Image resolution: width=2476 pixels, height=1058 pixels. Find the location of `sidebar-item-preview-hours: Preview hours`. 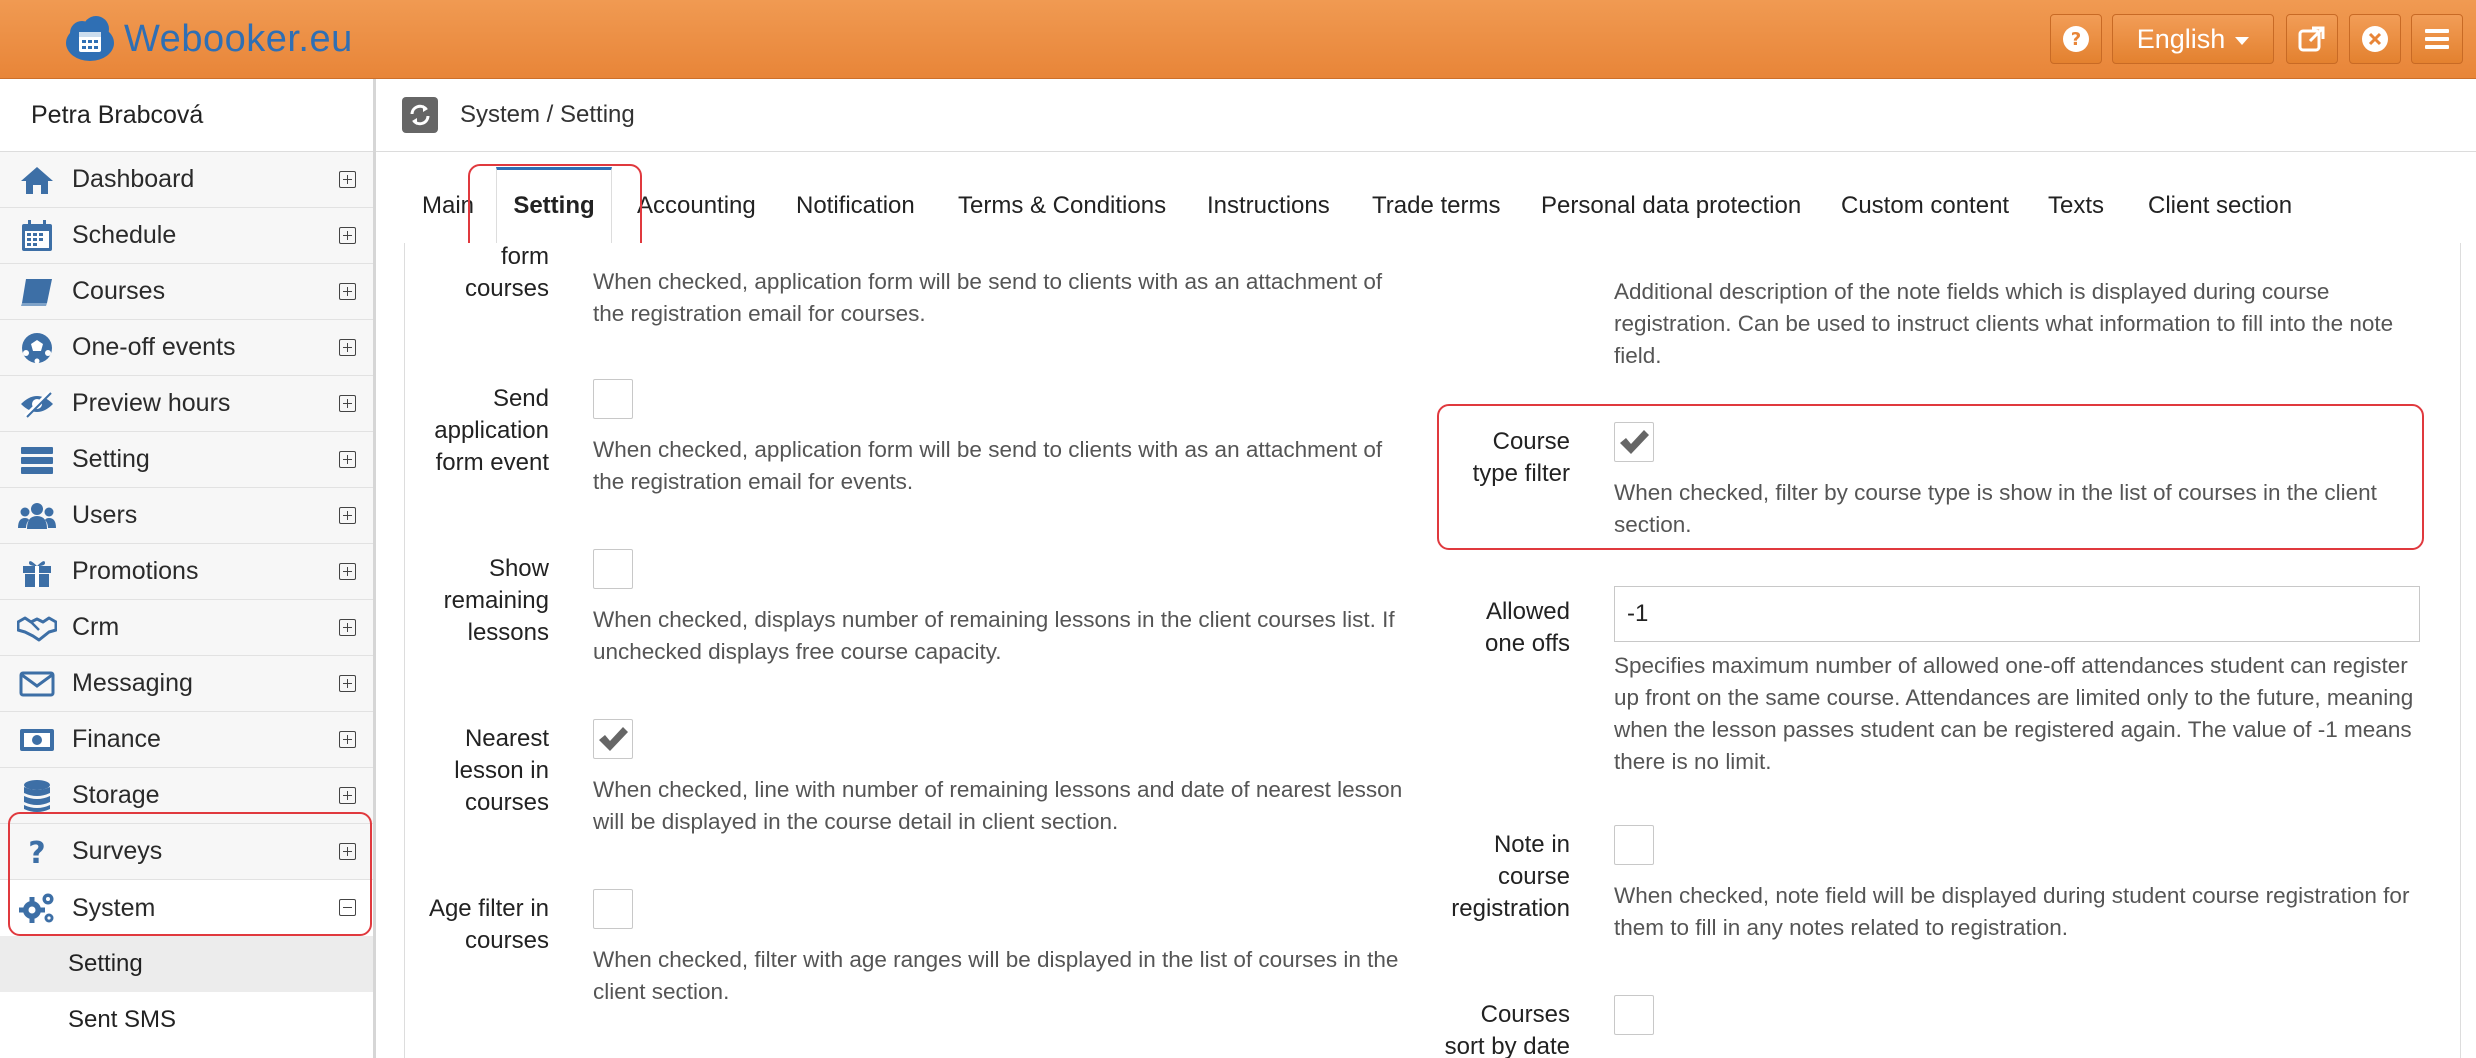

sidebar-item-preview-hours: Preview hours is located at coordinates (186, 404).